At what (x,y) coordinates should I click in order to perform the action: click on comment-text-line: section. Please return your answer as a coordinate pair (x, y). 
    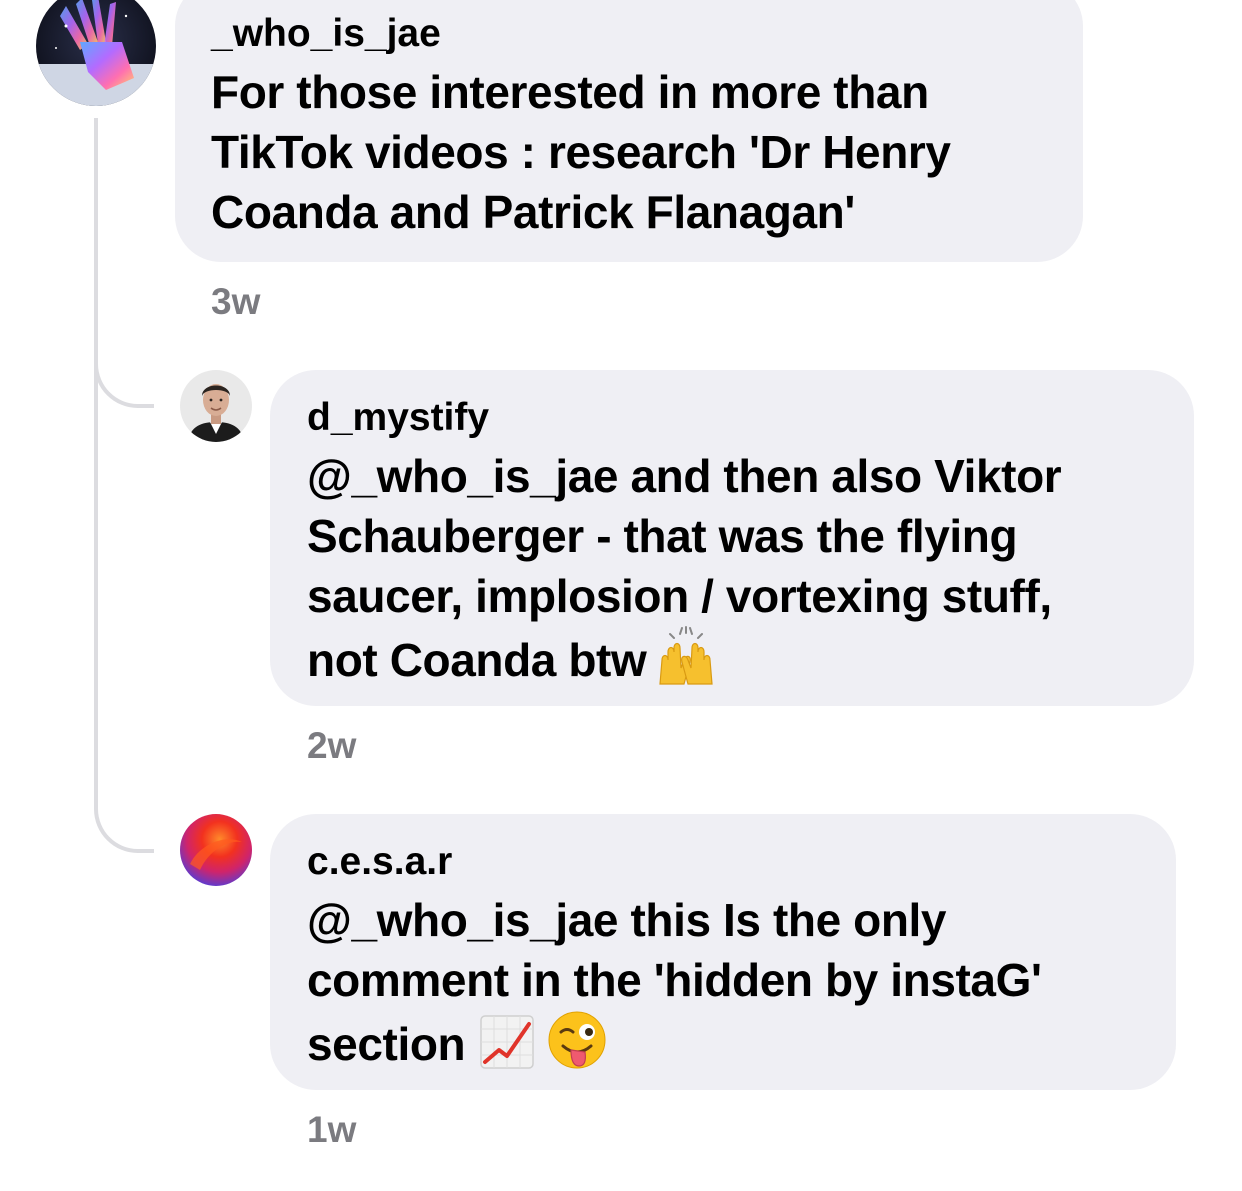
    Looking at the image, I should click on (674, 1042).